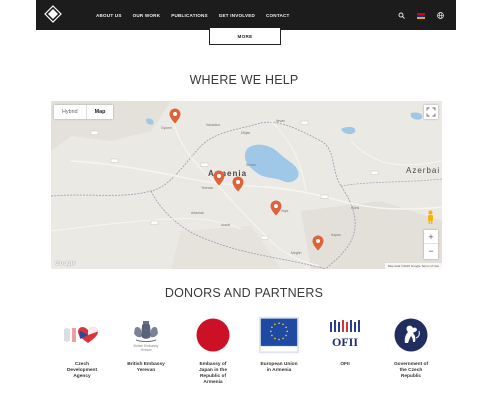  I want to click on ofii-logo: OFII, so click(345, 335).